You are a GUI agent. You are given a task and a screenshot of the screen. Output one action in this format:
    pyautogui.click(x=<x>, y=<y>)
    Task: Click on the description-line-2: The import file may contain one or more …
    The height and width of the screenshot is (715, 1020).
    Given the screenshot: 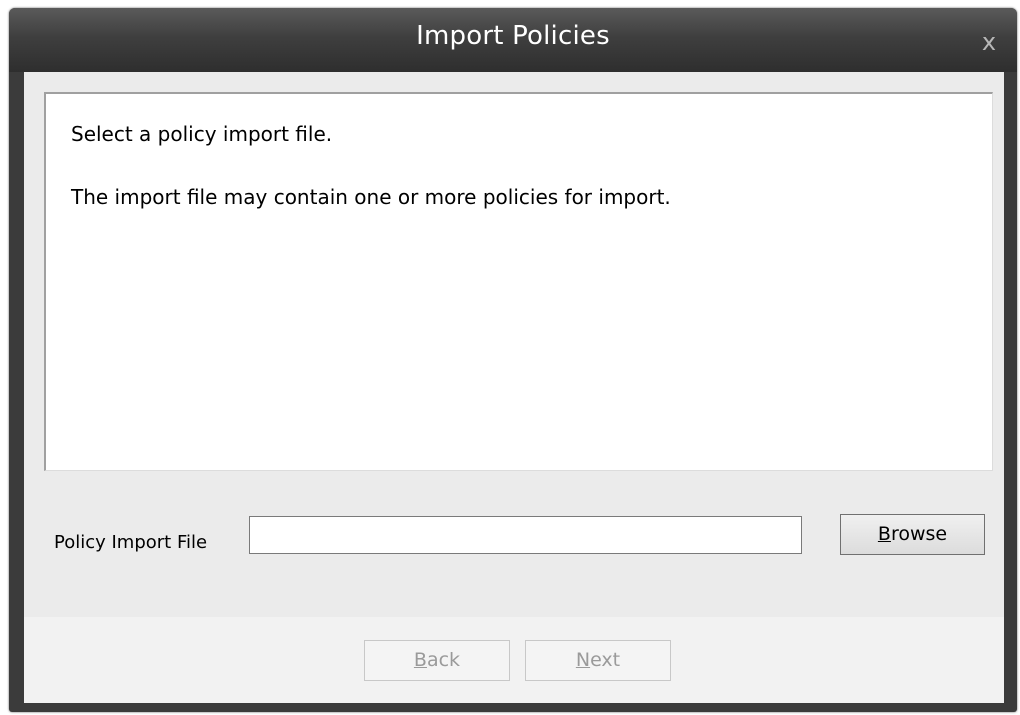 What is the action you would take?
    pyautogui.click(x=371, y=197)
    